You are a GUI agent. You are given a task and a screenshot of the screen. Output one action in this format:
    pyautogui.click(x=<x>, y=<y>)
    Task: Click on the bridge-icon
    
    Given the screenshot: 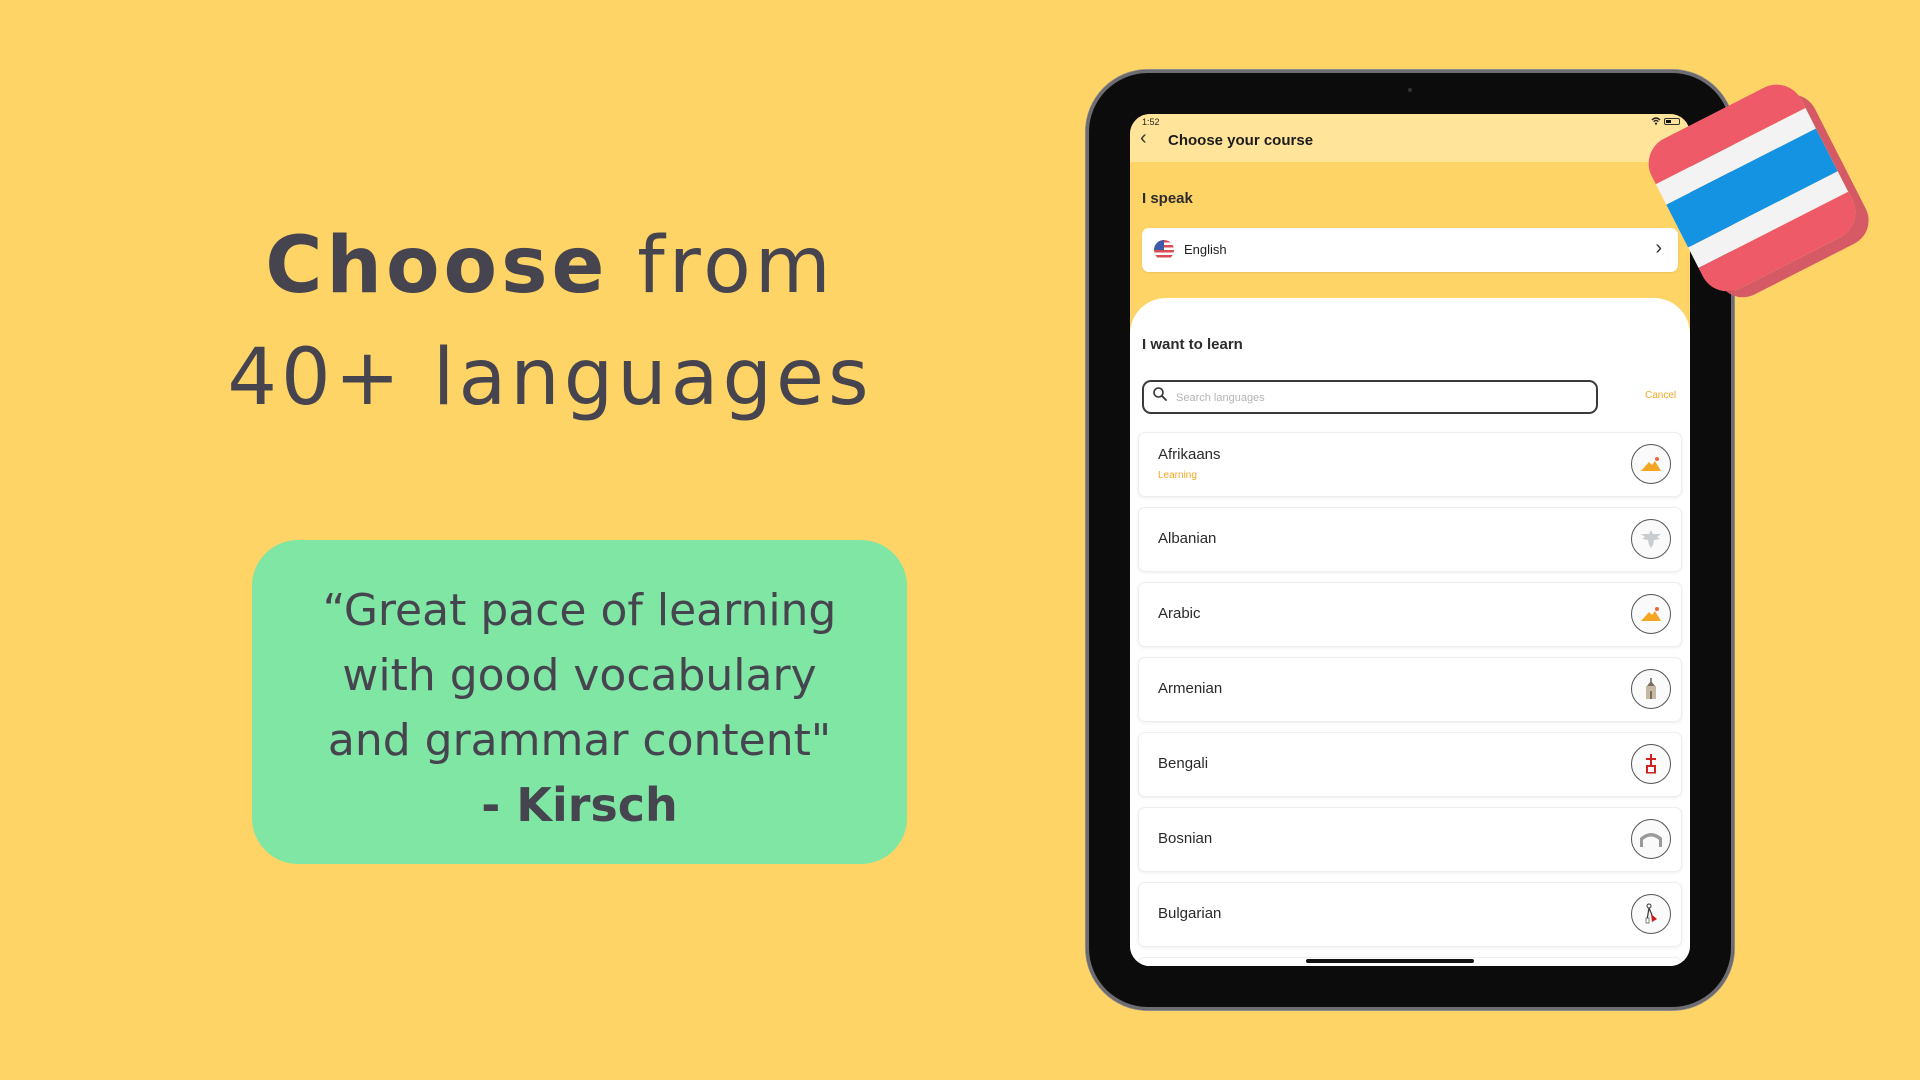 What is the action you would take?
    pyautogui.click(x=1651, y=839)
    